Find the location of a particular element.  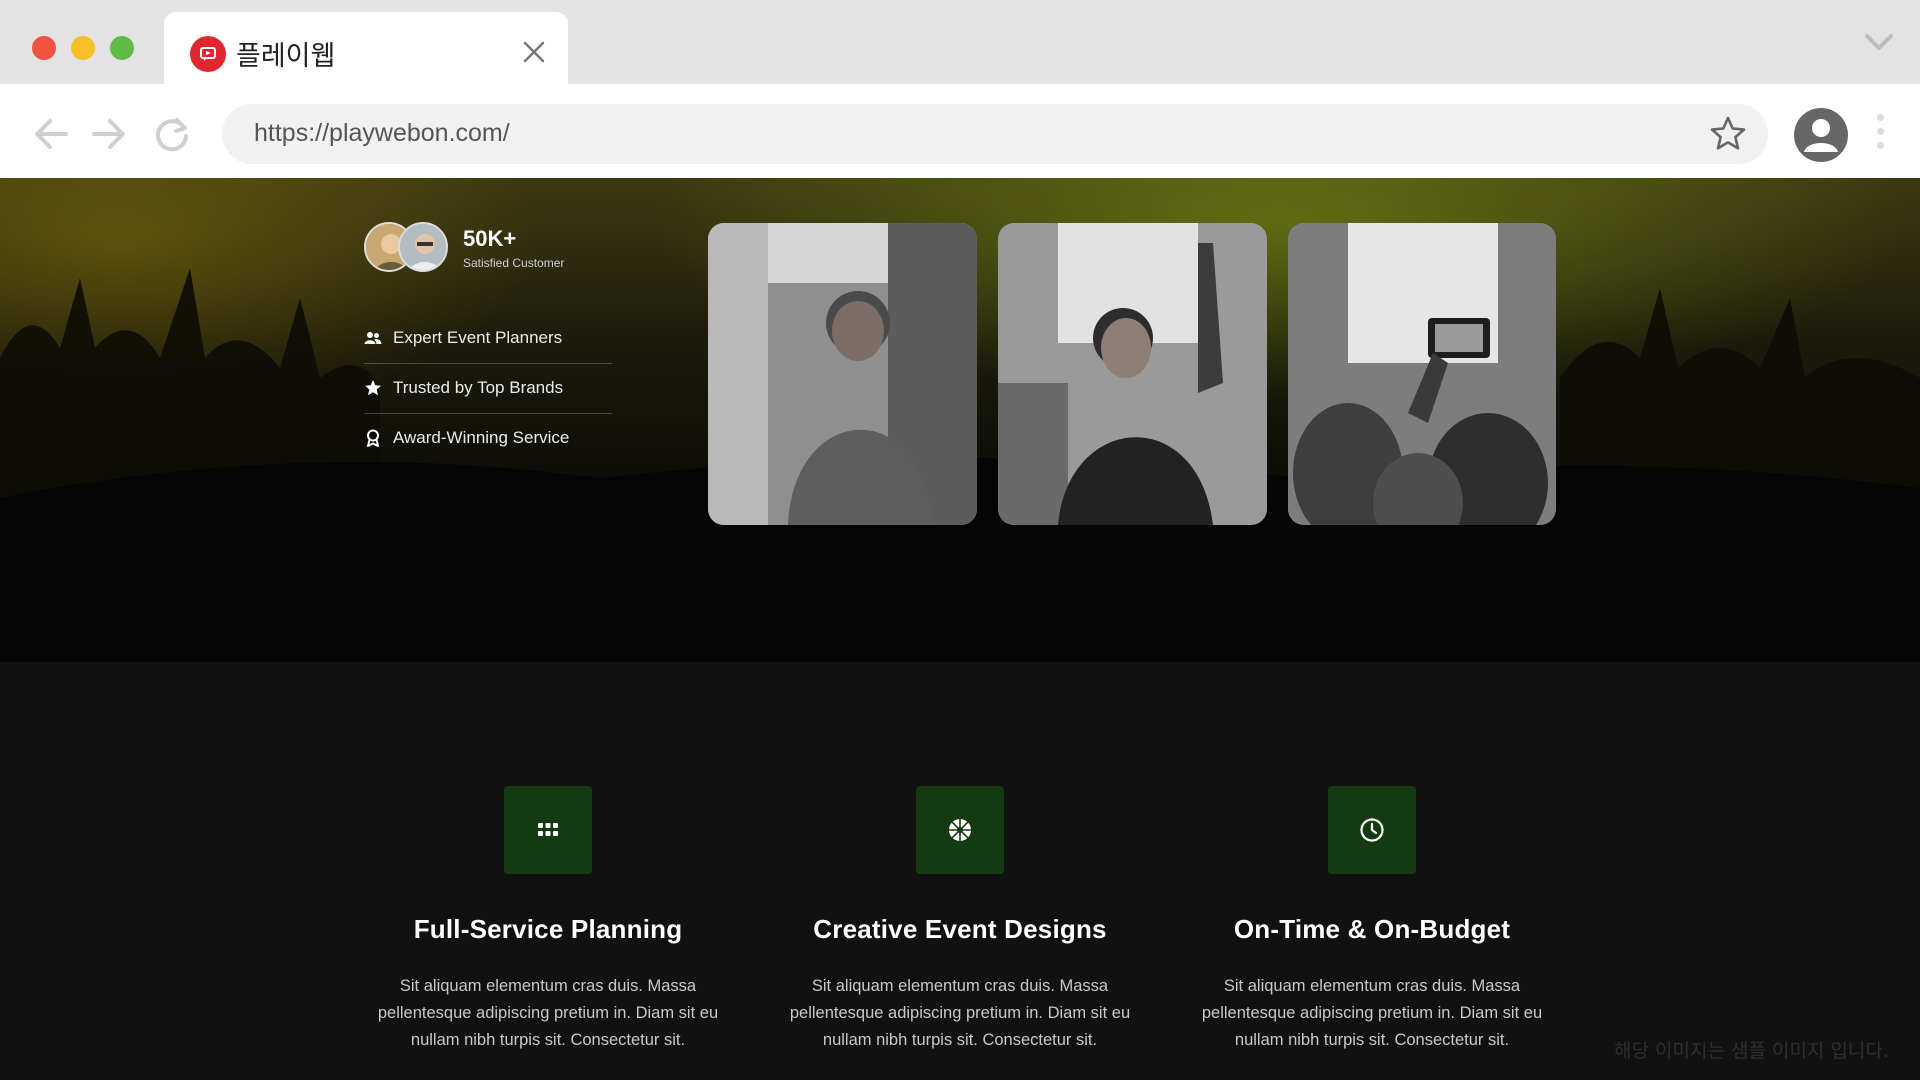

customer-avatars is located at coordinates (409, 249).